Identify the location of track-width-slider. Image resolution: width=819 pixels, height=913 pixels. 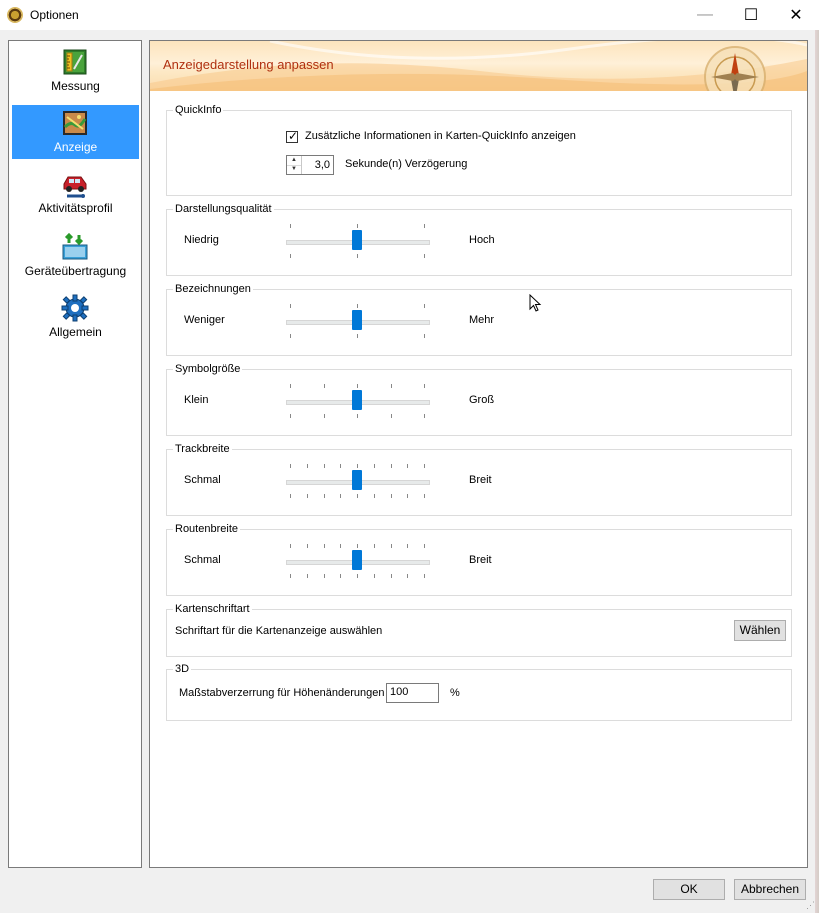
(358, 481).